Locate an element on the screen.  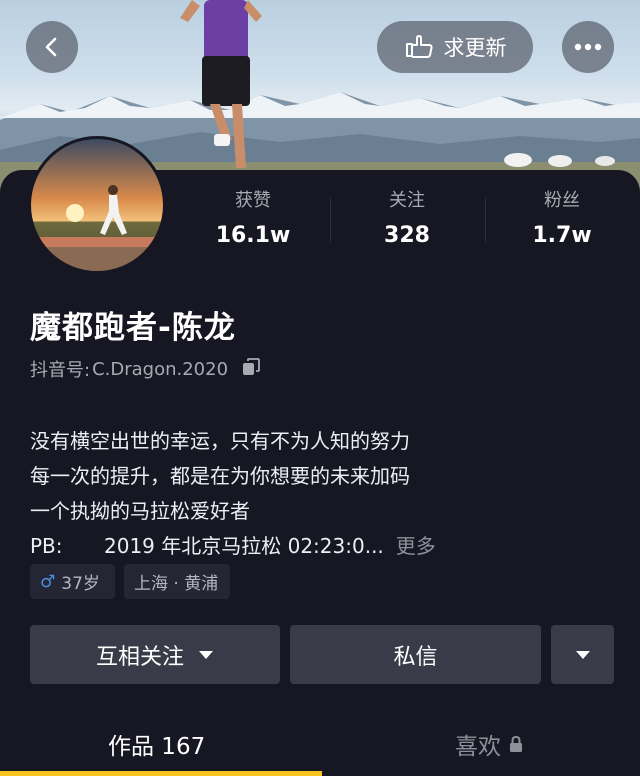
mutual-follow-button: 互相关注 is located at coordinates (155, 654).